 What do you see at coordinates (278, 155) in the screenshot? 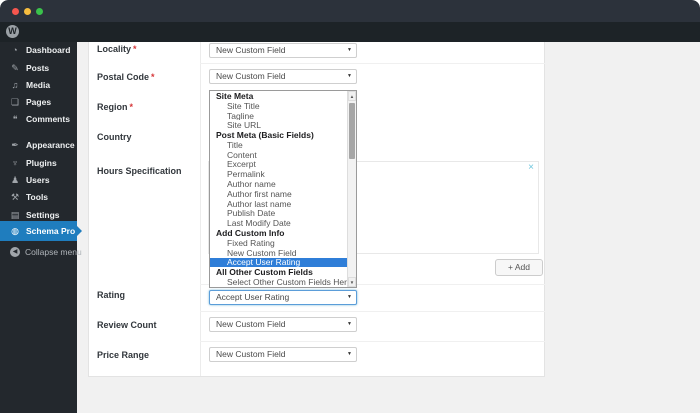
I see `dropdown-option: Content` at bounding box center [278, 155].